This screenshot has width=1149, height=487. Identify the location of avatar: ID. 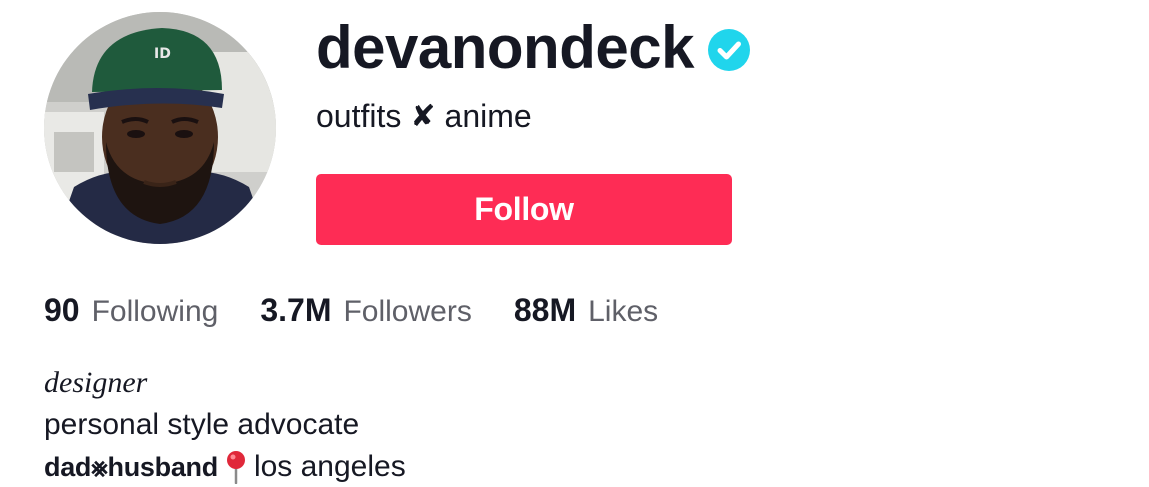
(160, 128).